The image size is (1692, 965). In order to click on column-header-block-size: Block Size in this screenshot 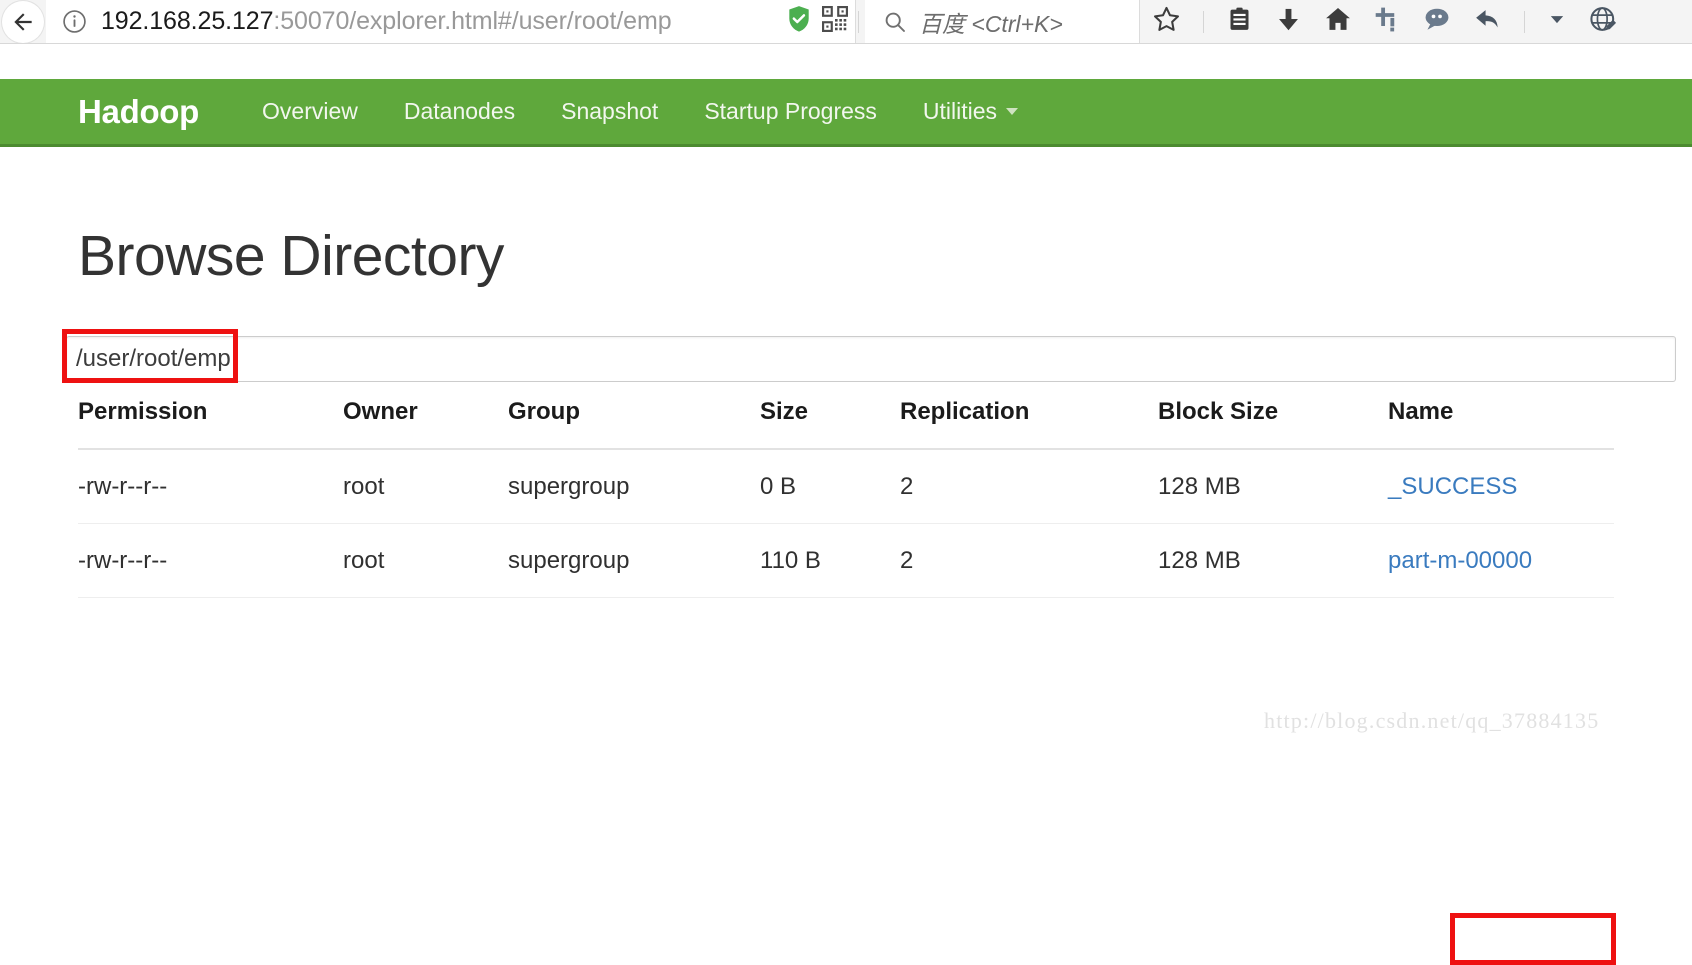, I will do `click(1273, 424)`.